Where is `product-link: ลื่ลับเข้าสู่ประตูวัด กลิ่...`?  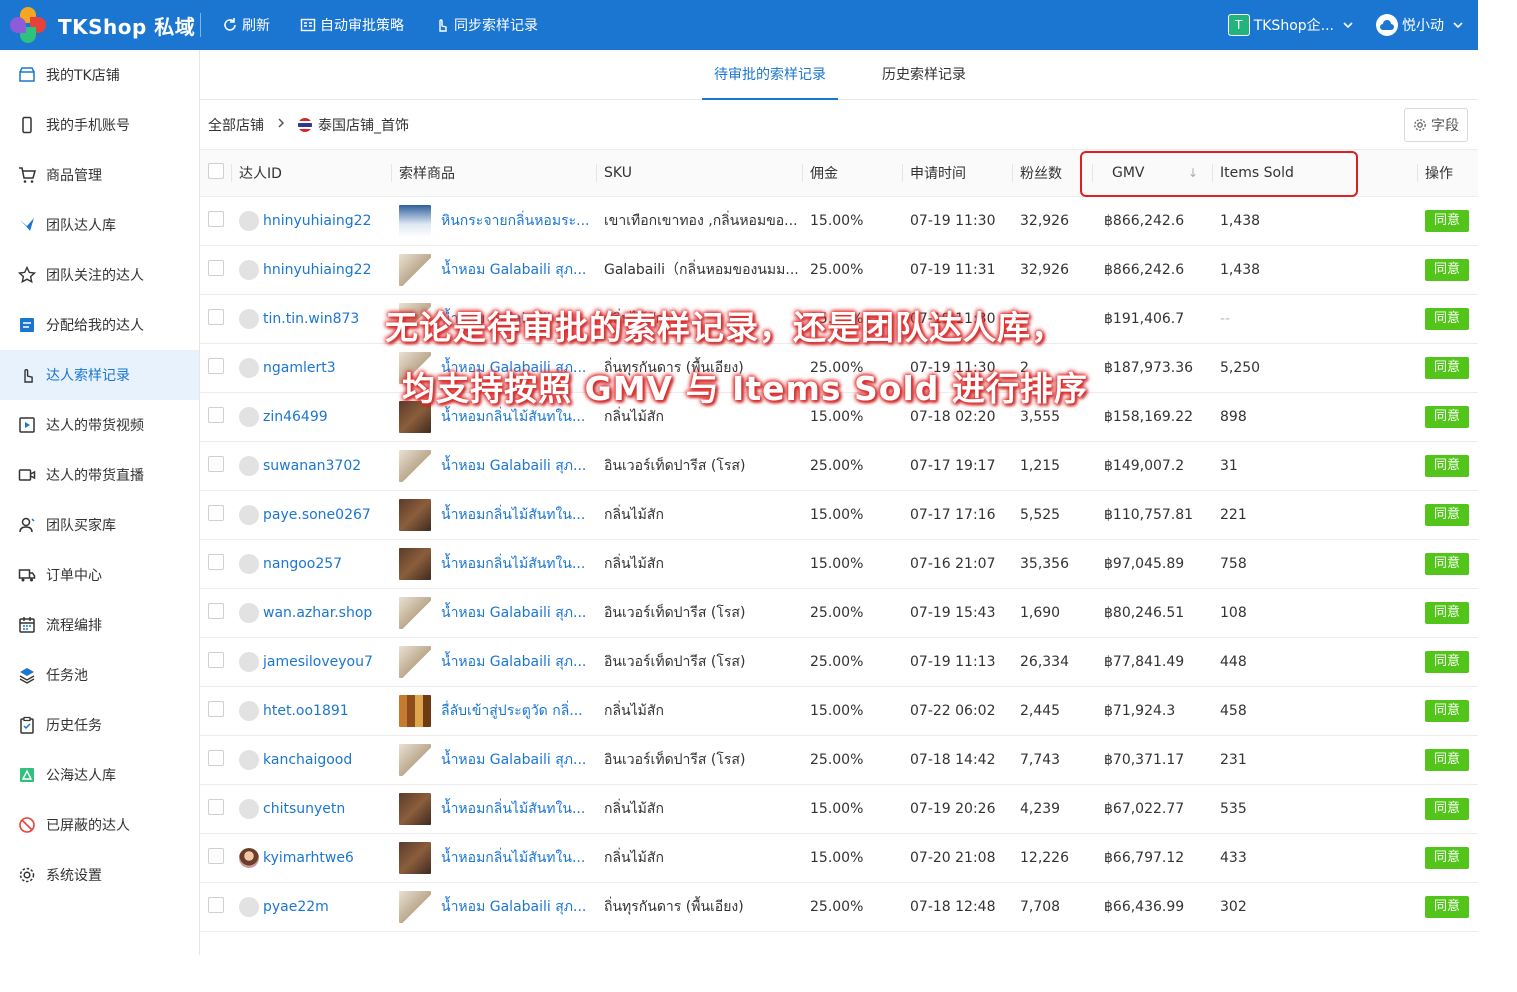 product-link: ลื่ลับเข้าสู่ประตูวัด กลิ่... is located at coordinates (512, 711).